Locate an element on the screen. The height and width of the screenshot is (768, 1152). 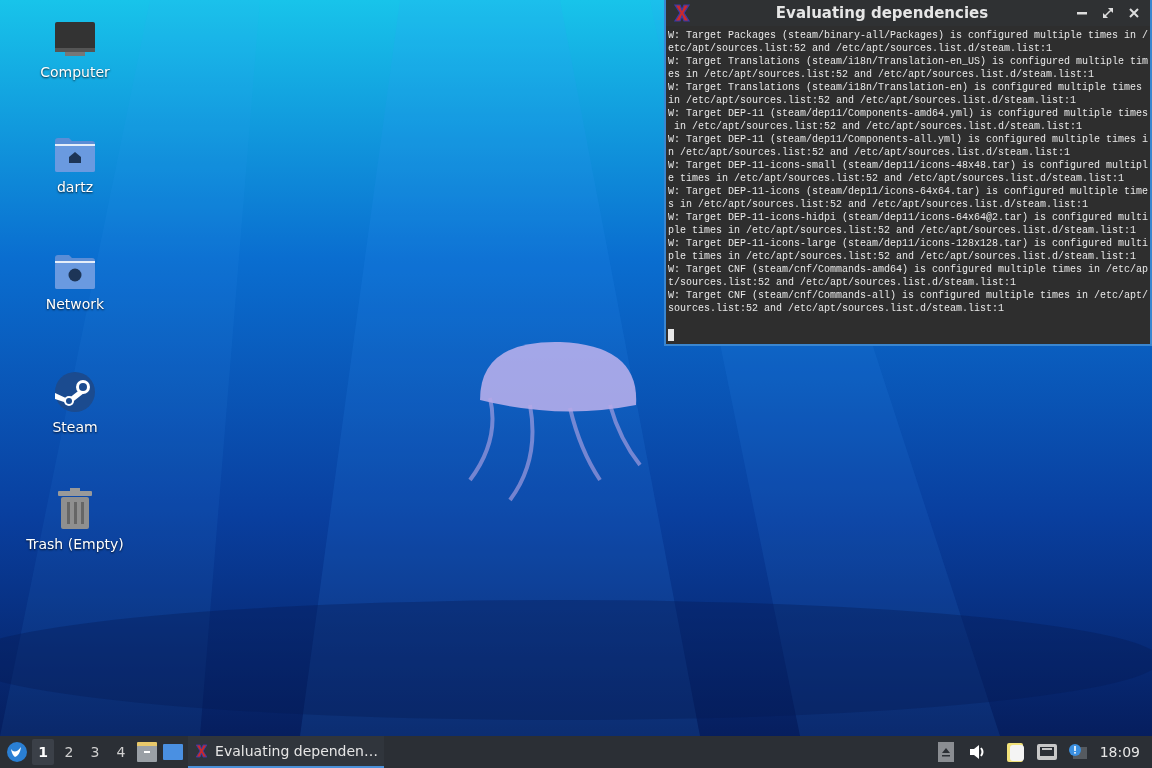
trash-icon is located at coordinates (75, 509).